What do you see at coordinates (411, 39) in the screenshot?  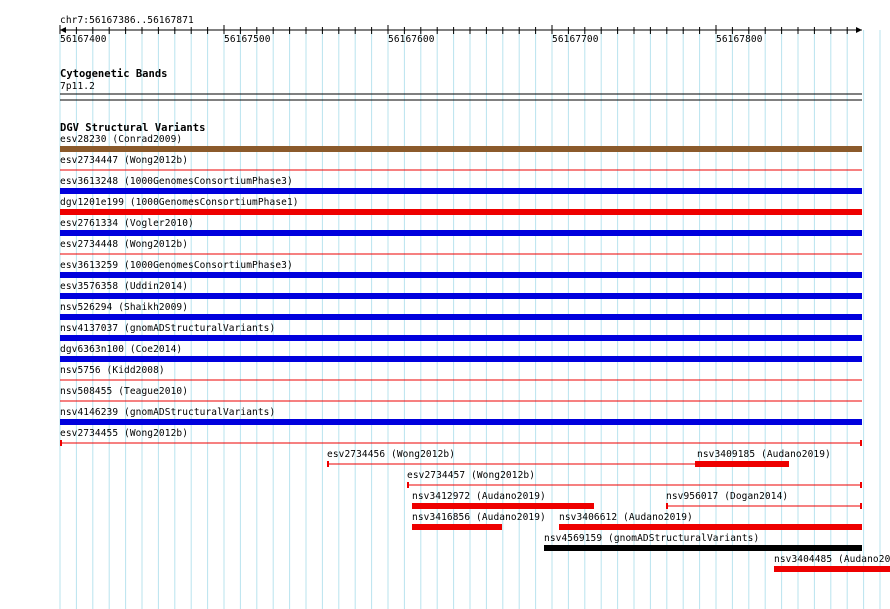 I see `ruler-tick-label: 56167600` at bounding box center [411, 39].